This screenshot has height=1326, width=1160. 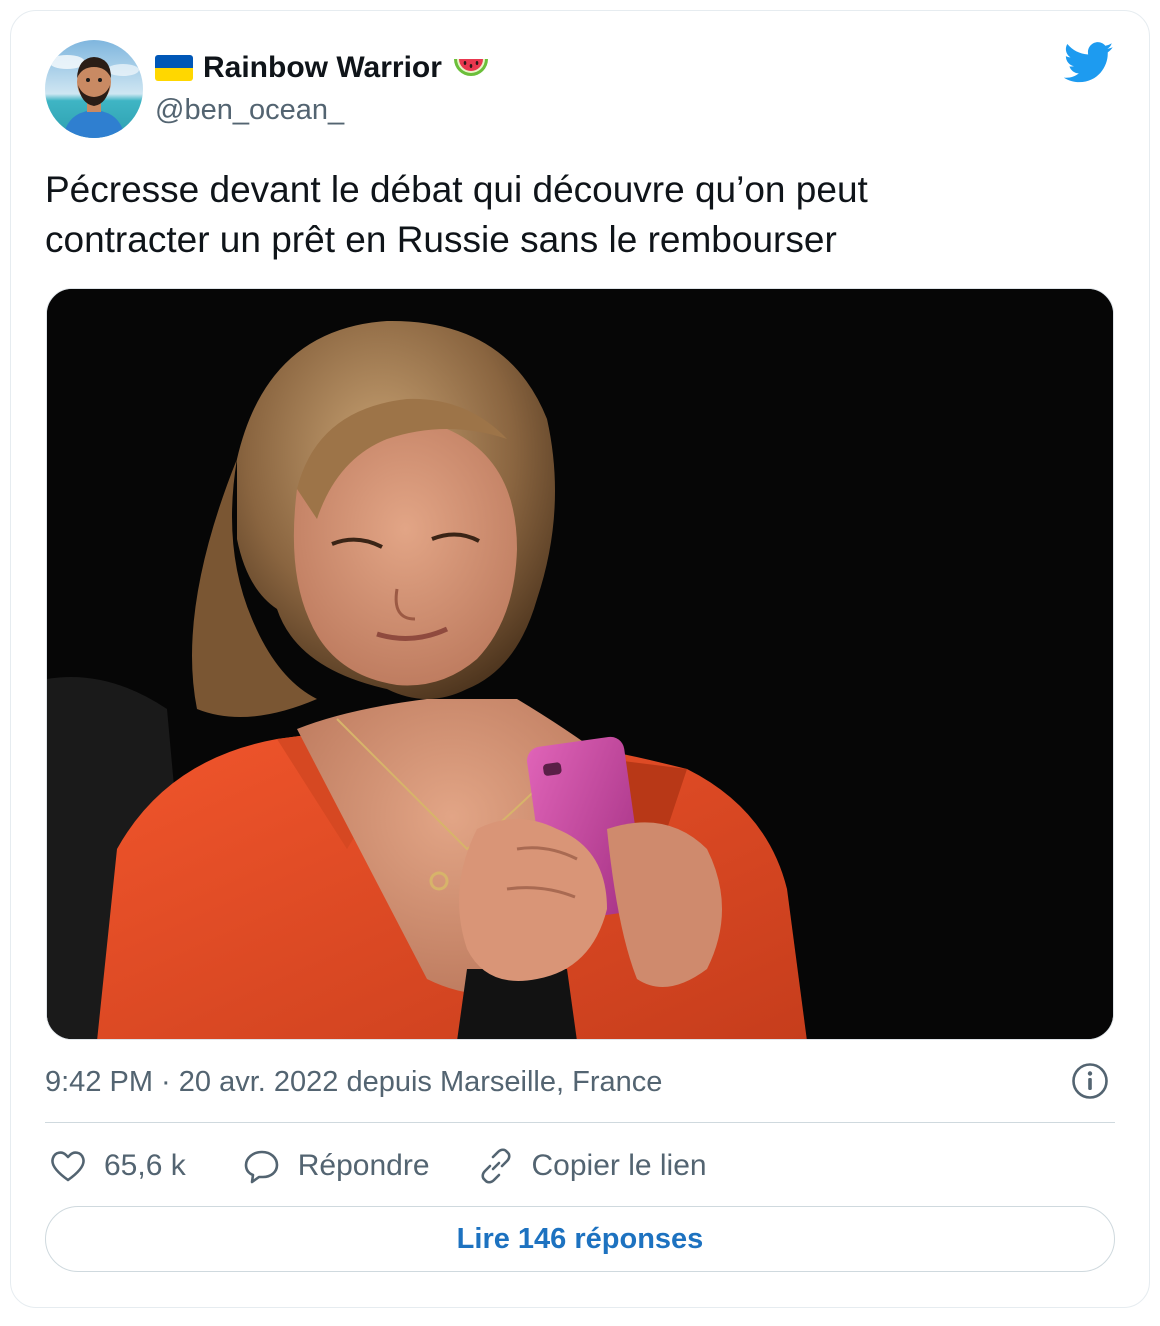 What do you see at coordinates (619, 1165) in the screenshot?
I see `copy-link-label: Copier le lien` at bounding box center [619, 1165].